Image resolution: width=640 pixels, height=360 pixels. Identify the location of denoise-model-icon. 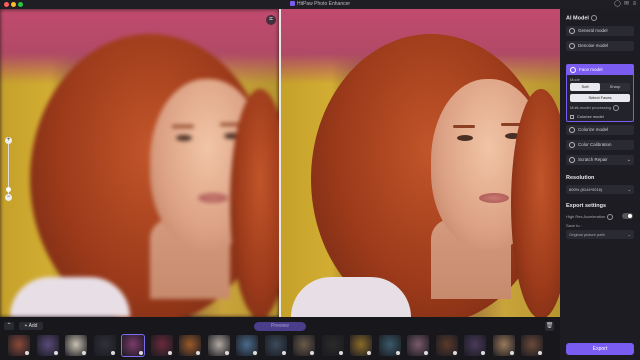
(572, 46).